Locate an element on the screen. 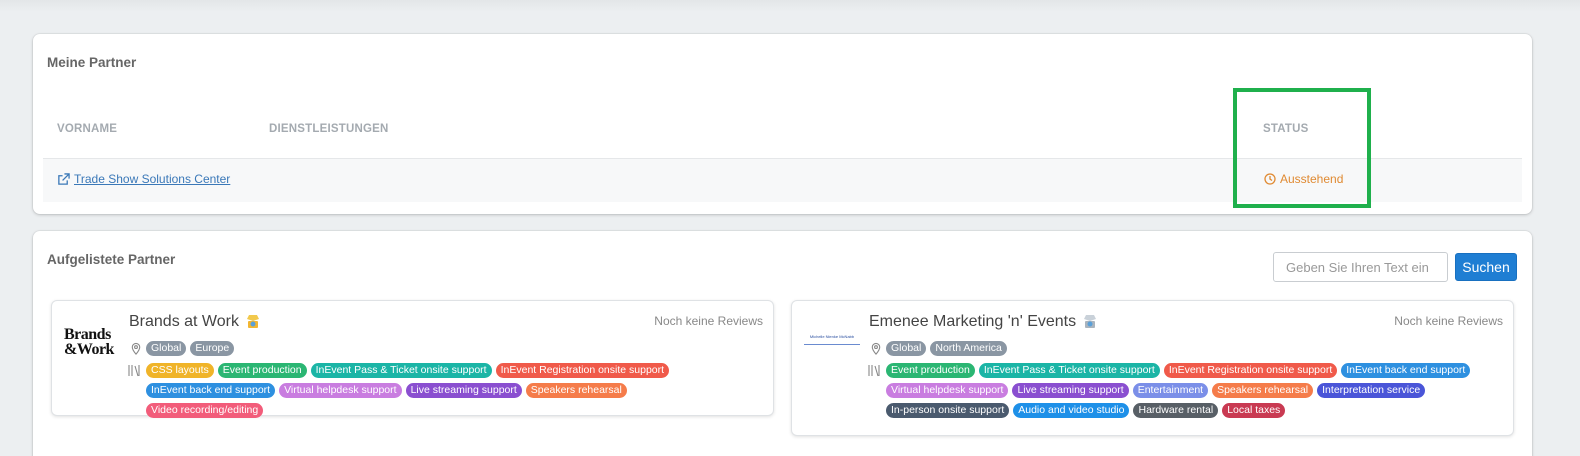  top-bar is located at coordinates (790, 6).